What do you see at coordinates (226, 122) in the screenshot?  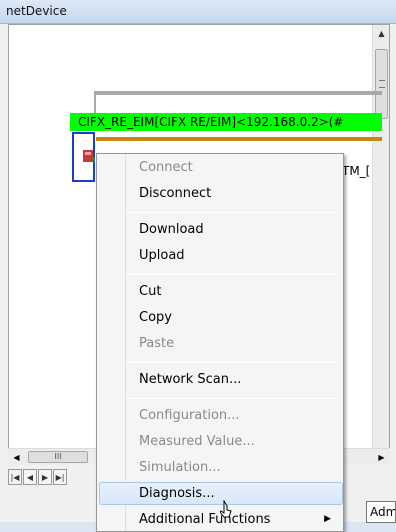 I see `device-label-bar: CIFX_RE_EIM[CIFX RE/EIM]<192.168.0.2>(#` at bounding box center [226, 122].